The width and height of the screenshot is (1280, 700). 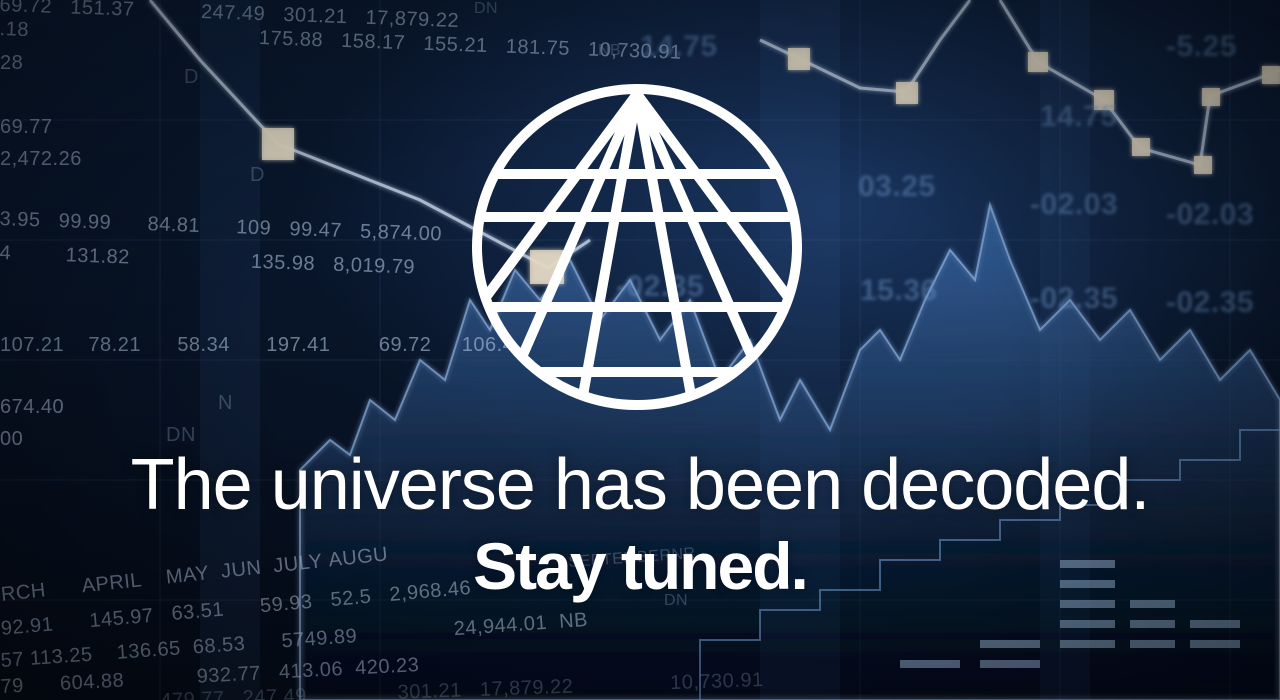 What do you see at coordinates (899, 290) in the screenshot?
I see `bg-ticker: 15.36` at bounding box center [899, 290].